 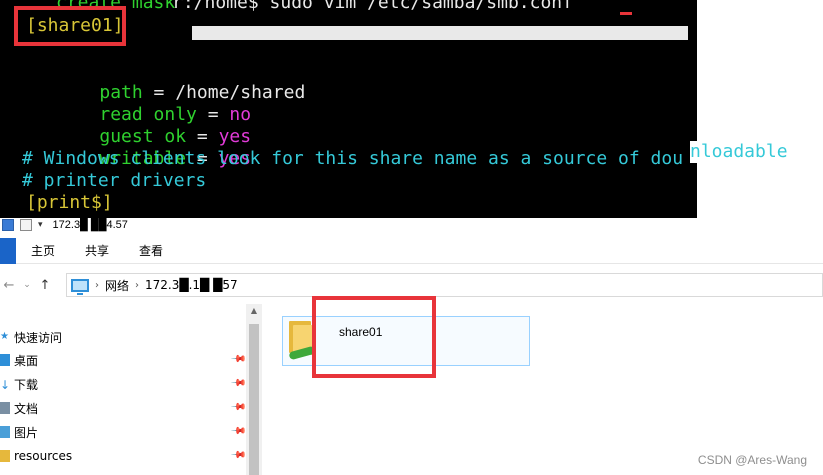 I want to click on ribbon-bar: 主页 共享 查看, so click(x=411, y=250).